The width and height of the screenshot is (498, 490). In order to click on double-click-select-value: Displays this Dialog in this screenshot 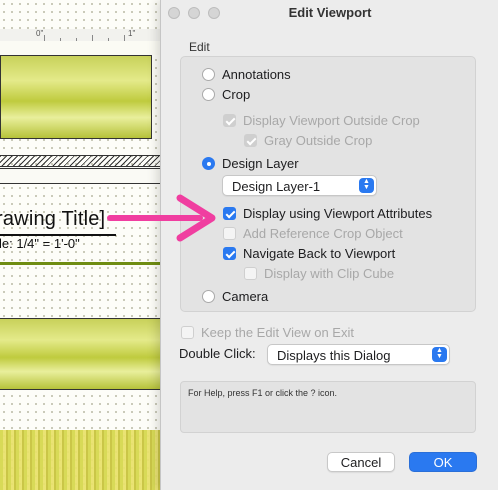, I will do `click(334, 355)`.